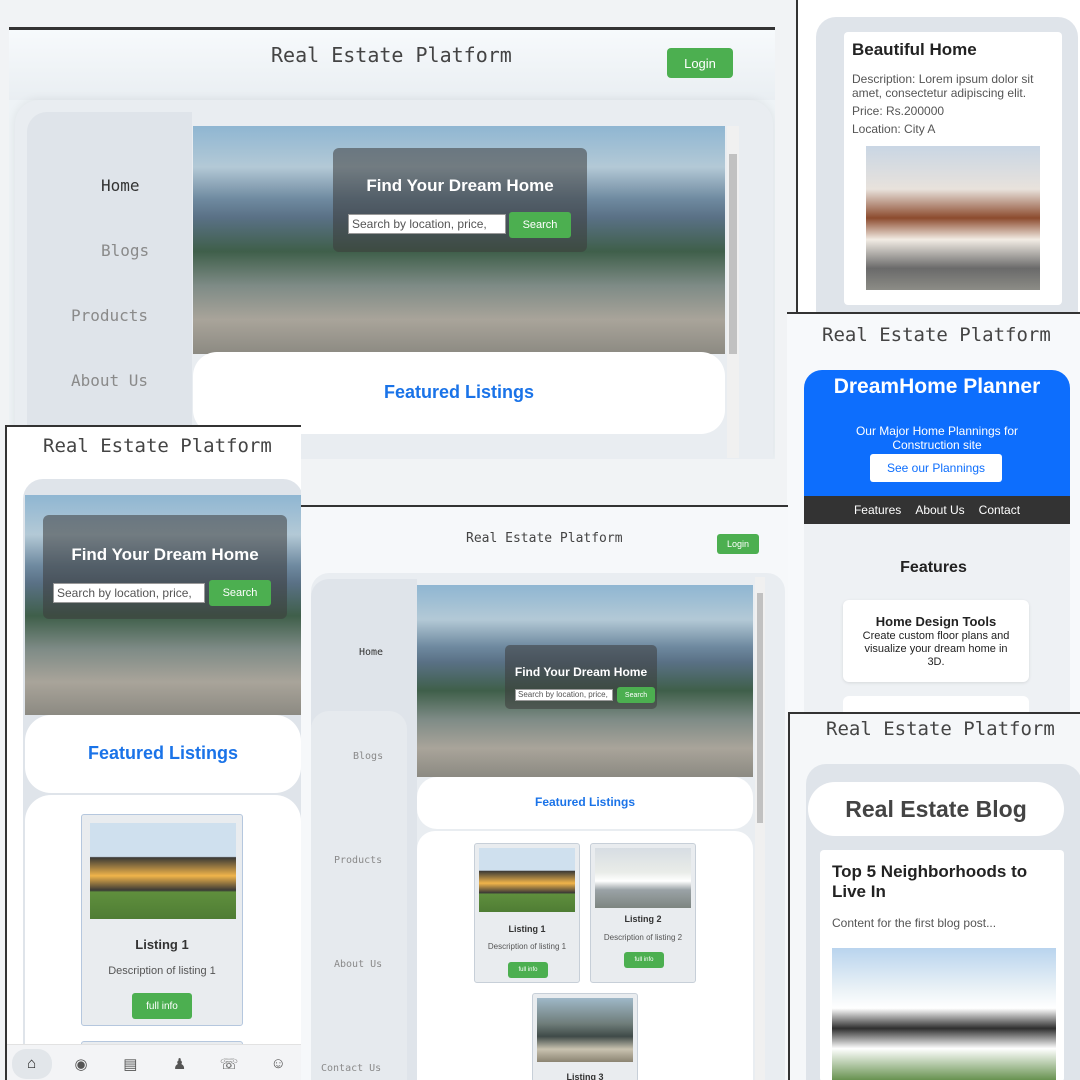  What do you see at coordinates (936, 468) in the screenshot?
I see `see-plannings-button: See our Plannings` at bounding box center [936, 468].